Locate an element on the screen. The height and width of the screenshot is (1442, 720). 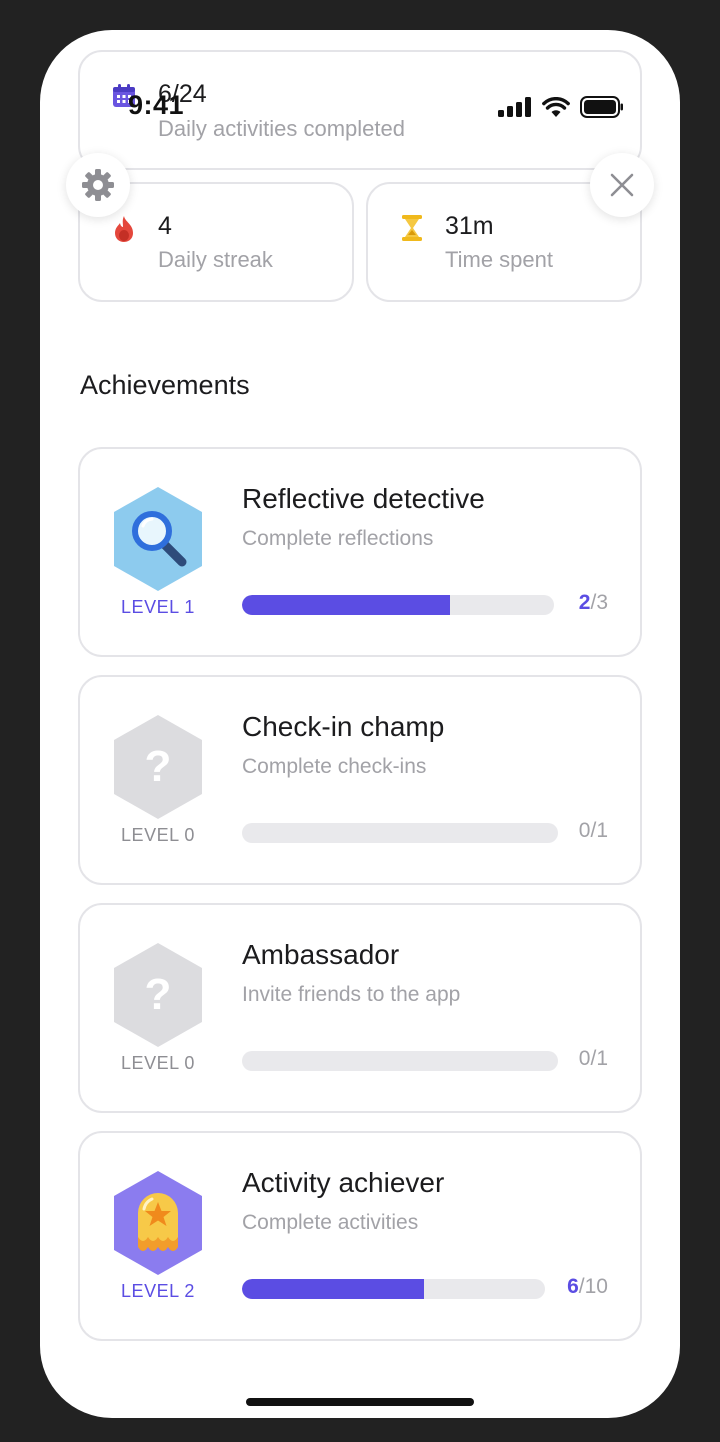
battery-icon is located at coordinates (601, 107).